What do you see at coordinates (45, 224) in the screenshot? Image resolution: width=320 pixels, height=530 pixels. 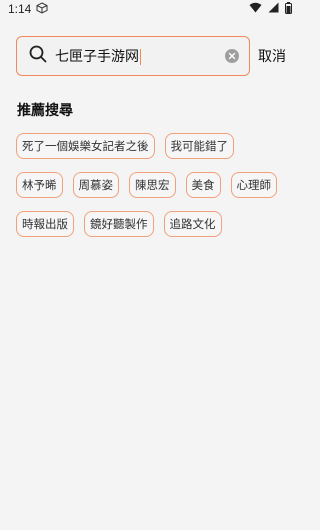 I see `recommend-tag: 時報出版` at bounding box center [45, 224].